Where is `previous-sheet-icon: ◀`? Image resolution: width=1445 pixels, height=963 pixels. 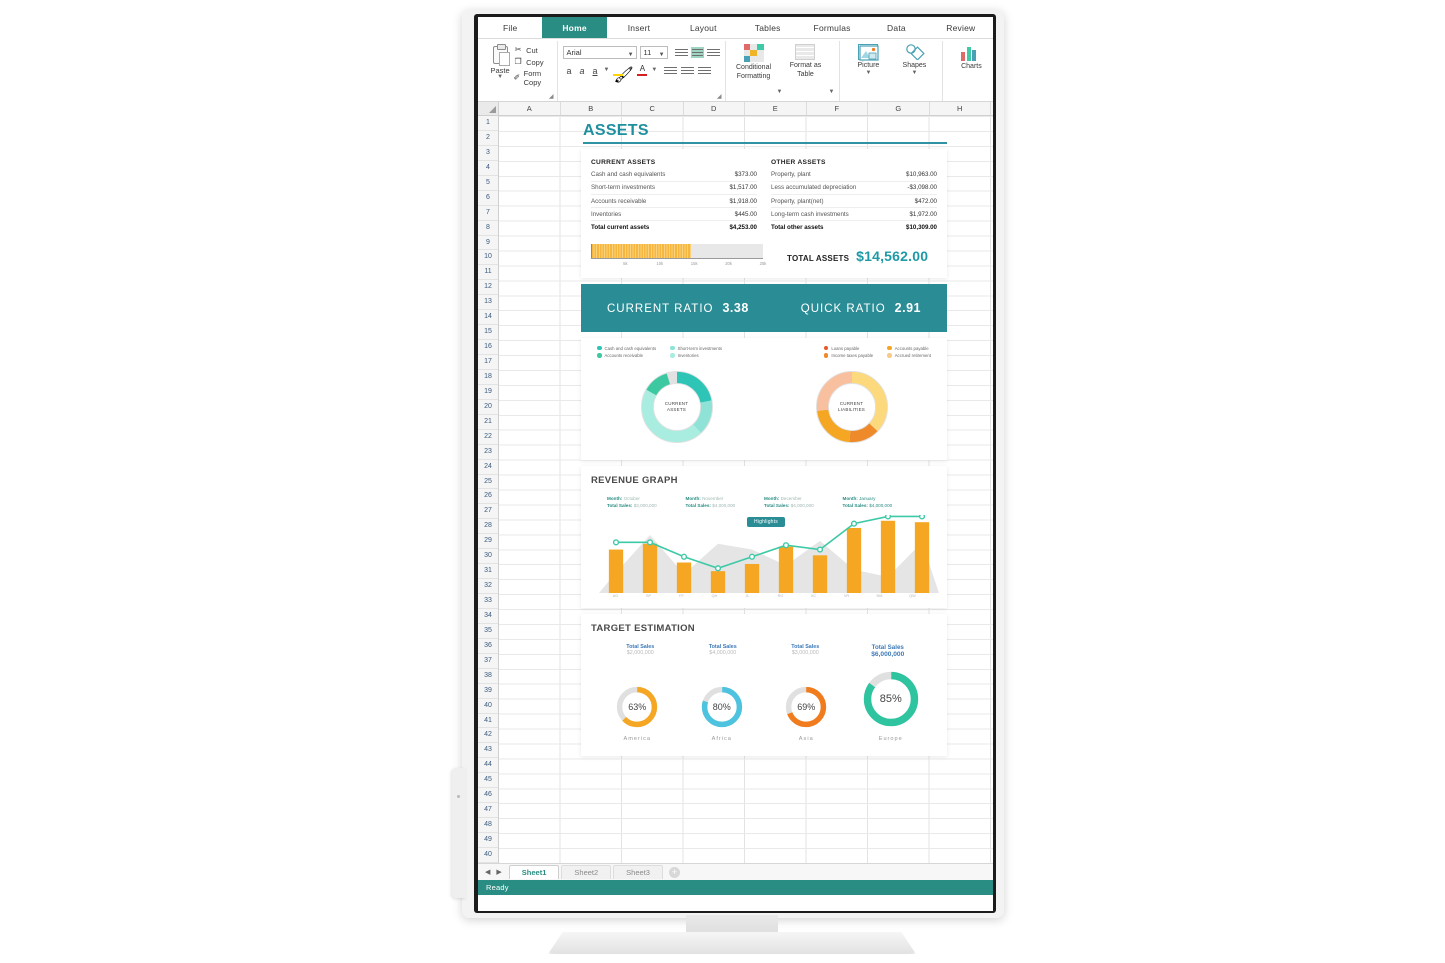 previous-sheet-icon: ◀ is located at coordinates (487, 872).